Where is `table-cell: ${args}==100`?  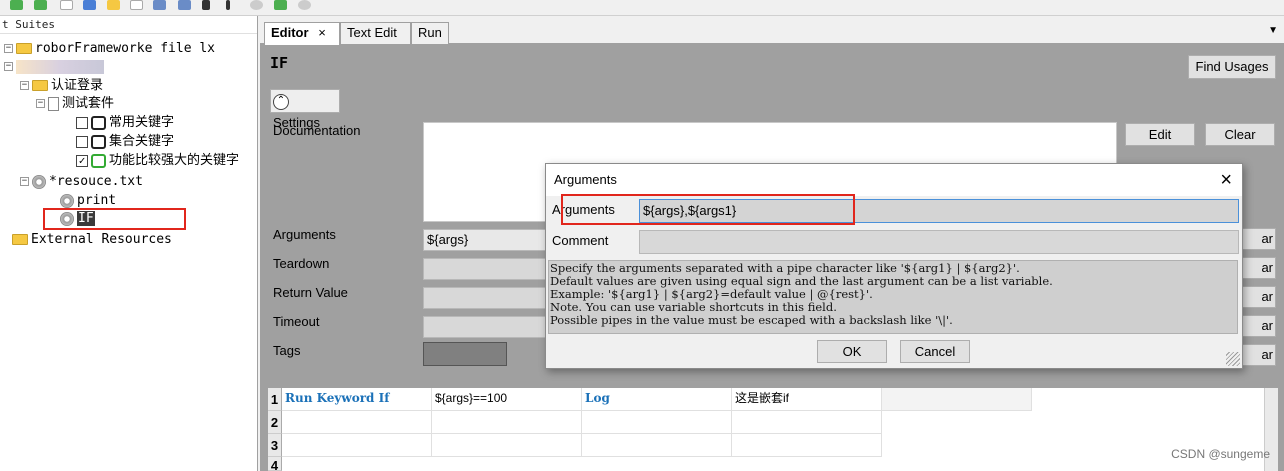
table-cell: ${args}==100 is located at coordinates (507, 399).